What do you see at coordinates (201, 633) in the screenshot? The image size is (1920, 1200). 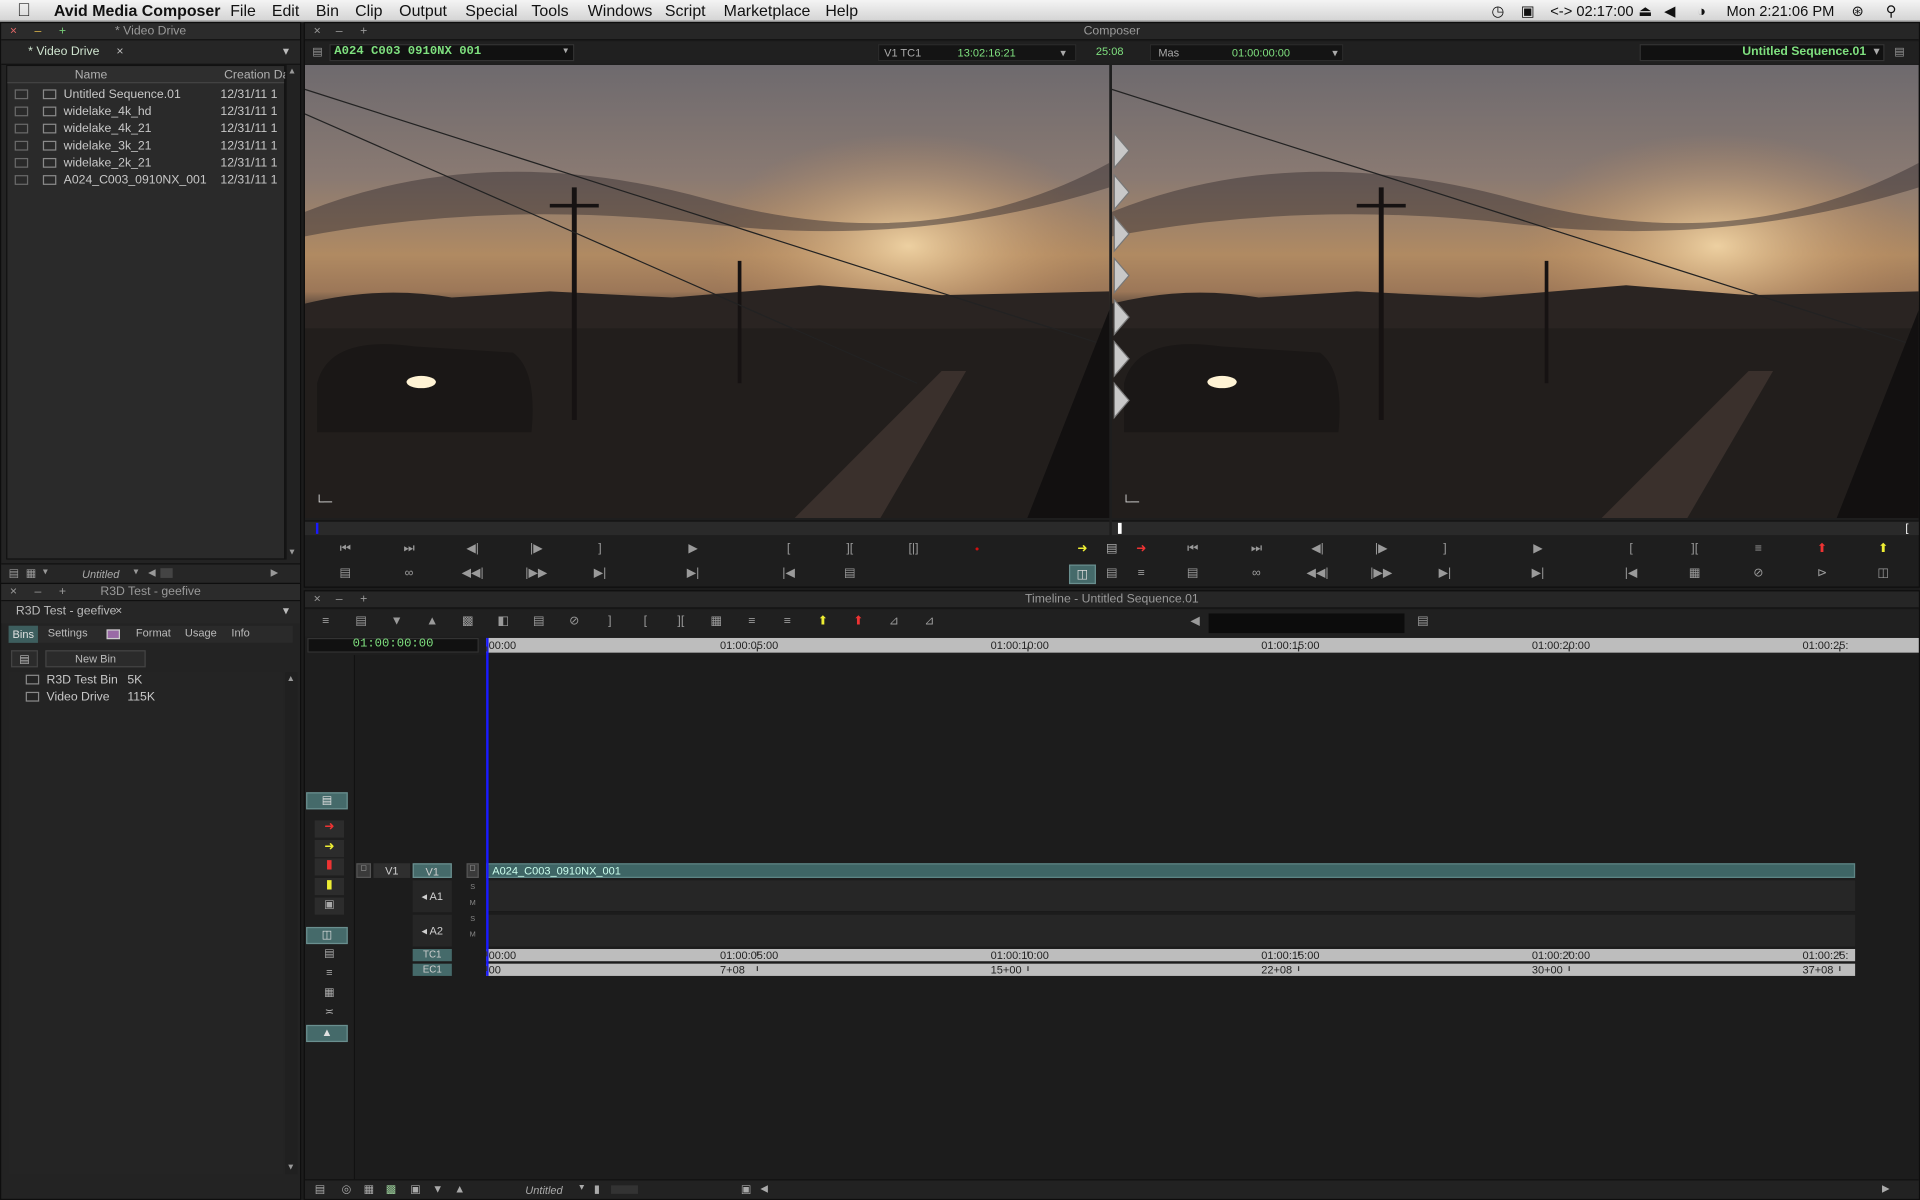 I see `tab-usage: Usage` at bounding box center [201, 633].